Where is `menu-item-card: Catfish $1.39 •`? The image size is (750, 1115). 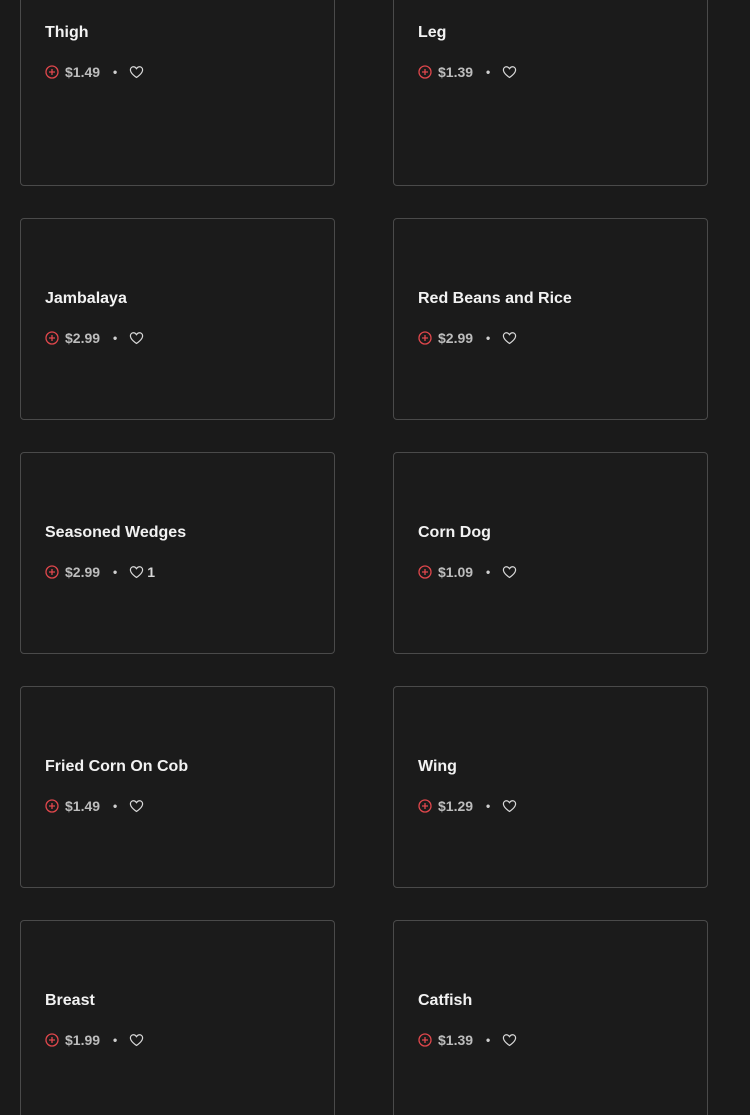 menu-item-card: Catfish $1.39 • is located at coordinates (550, 1017).